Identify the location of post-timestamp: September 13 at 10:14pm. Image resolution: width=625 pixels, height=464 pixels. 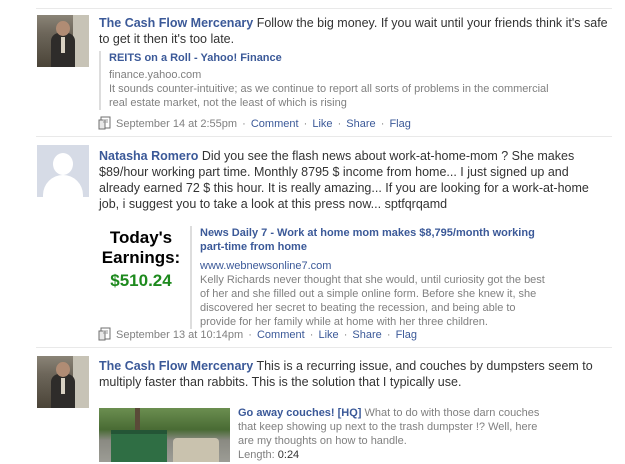
(179, 335).